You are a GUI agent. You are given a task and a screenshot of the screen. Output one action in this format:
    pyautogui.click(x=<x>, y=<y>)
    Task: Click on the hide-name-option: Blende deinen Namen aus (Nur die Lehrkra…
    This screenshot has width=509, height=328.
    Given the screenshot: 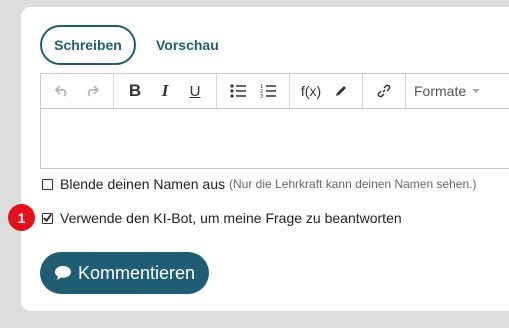 What is the action you would take?
    pyautogui.click(x=259, y=184)
    